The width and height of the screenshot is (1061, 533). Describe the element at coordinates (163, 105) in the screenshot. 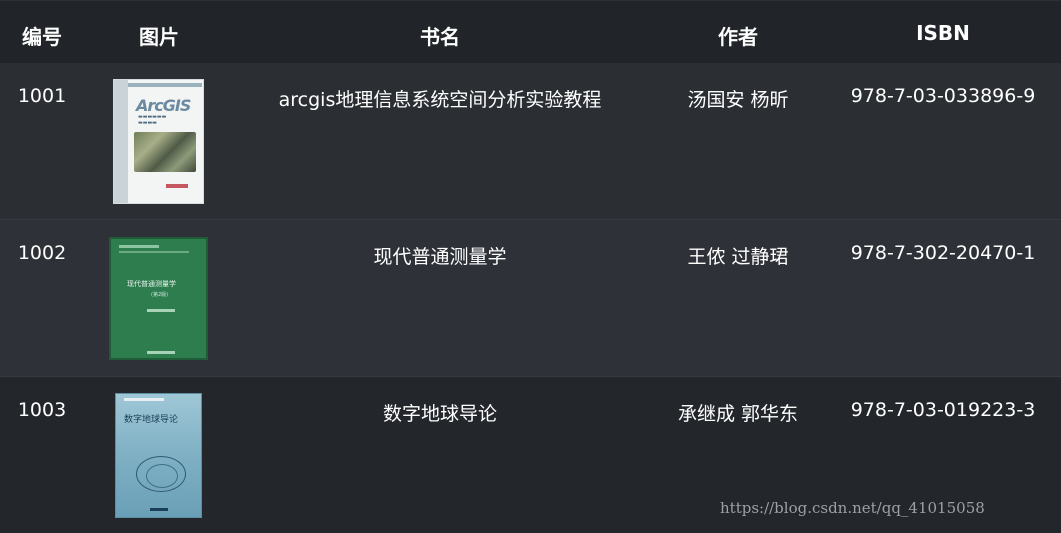

I see `cover-logo: ArcGIS` at that location.